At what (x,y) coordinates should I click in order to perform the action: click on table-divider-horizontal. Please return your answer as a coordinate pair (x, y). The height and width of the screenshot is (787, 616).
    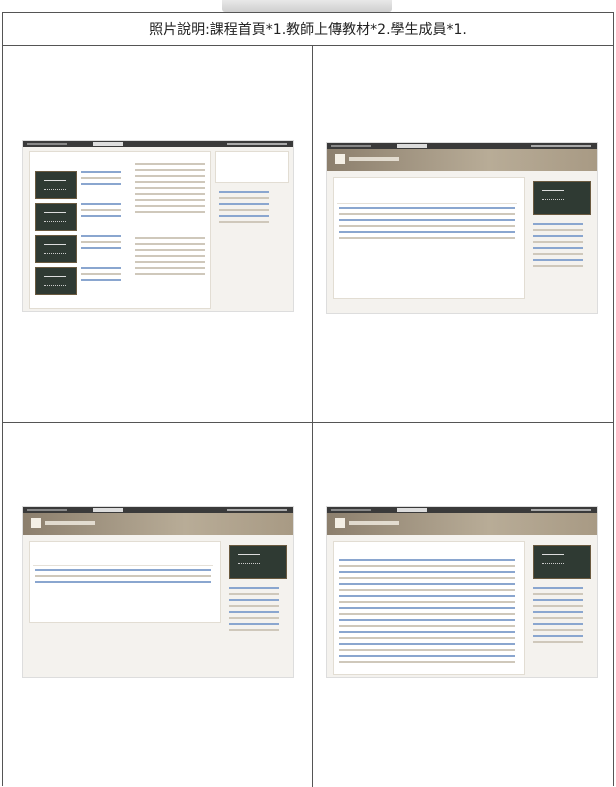
    Looking at the image, I should click on (308, 422).